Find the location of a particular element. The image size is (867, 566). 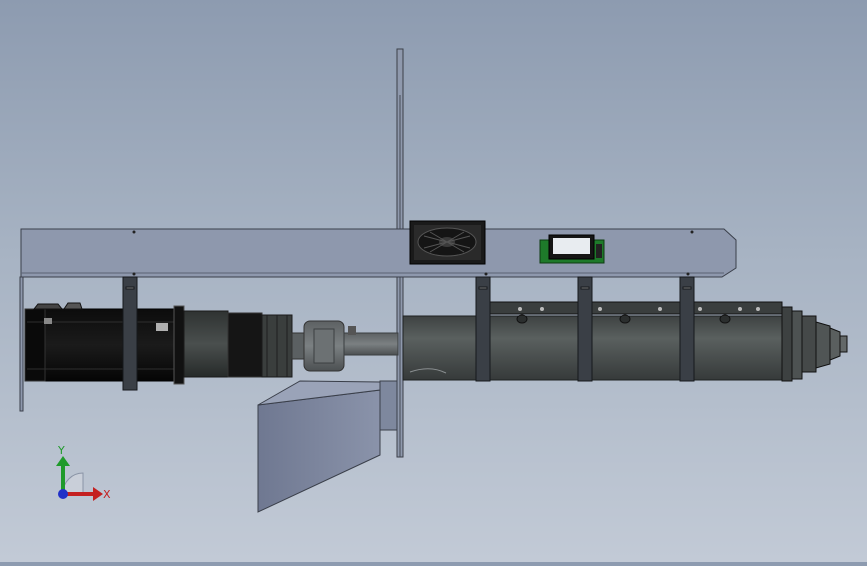

extruder-barrel-icon is located at coordinates (625, 341).